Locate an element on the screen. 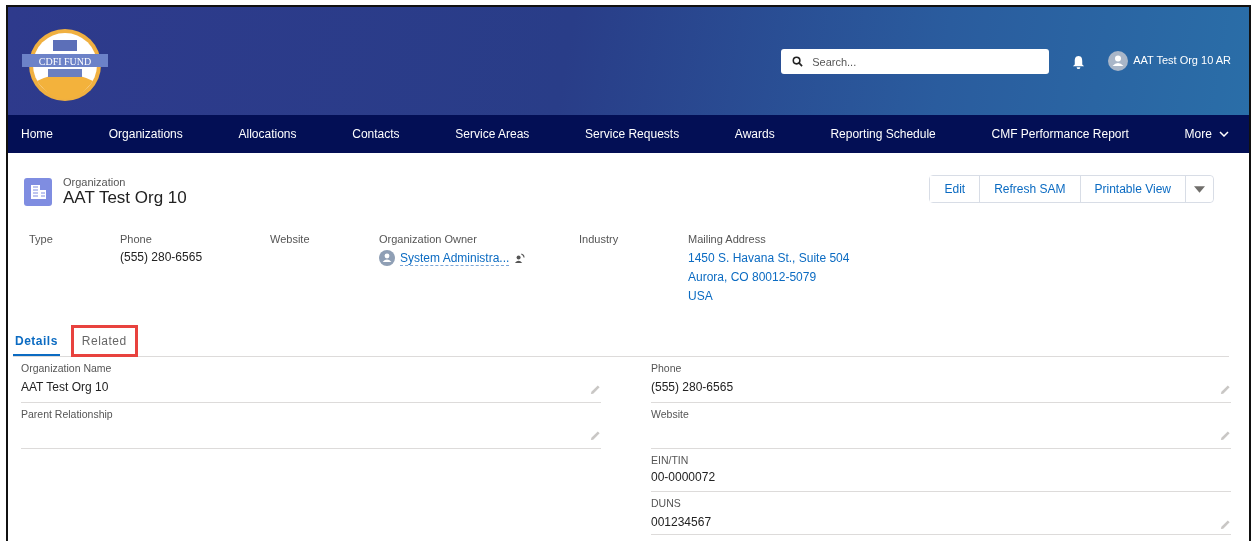 Image resolution: width=1257 pixels, height=541 pixels. search-icon is located at coordinates (798, 61).